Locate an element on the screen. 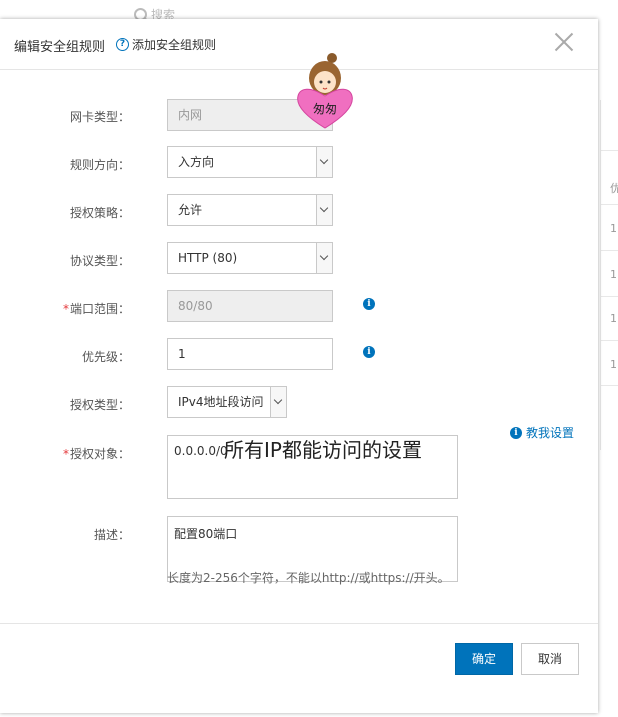 The height and width of the screenshot is (717, 618). auth-type-label: 授权类型： is located at coordinates (99, 405).